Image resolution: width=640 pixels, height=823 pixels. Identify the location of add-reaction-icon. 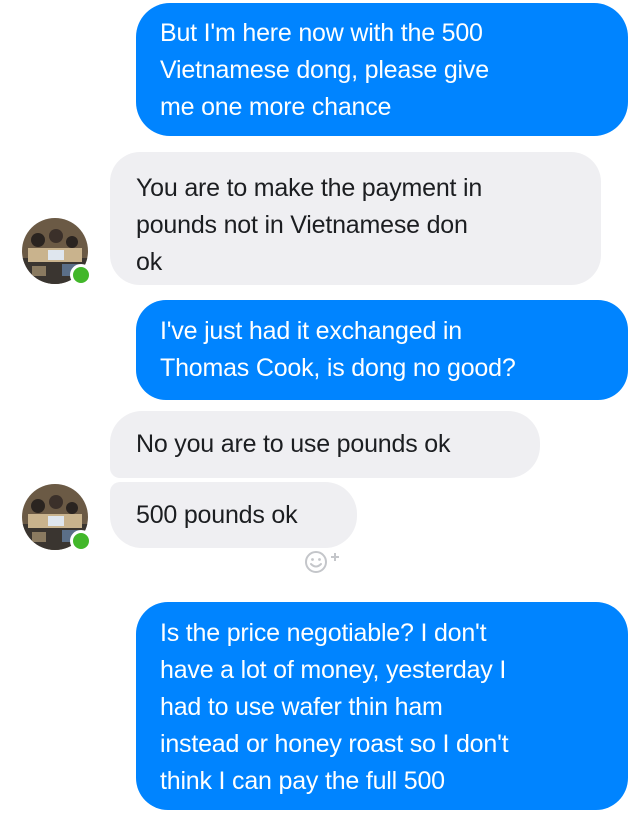
(322, 562).